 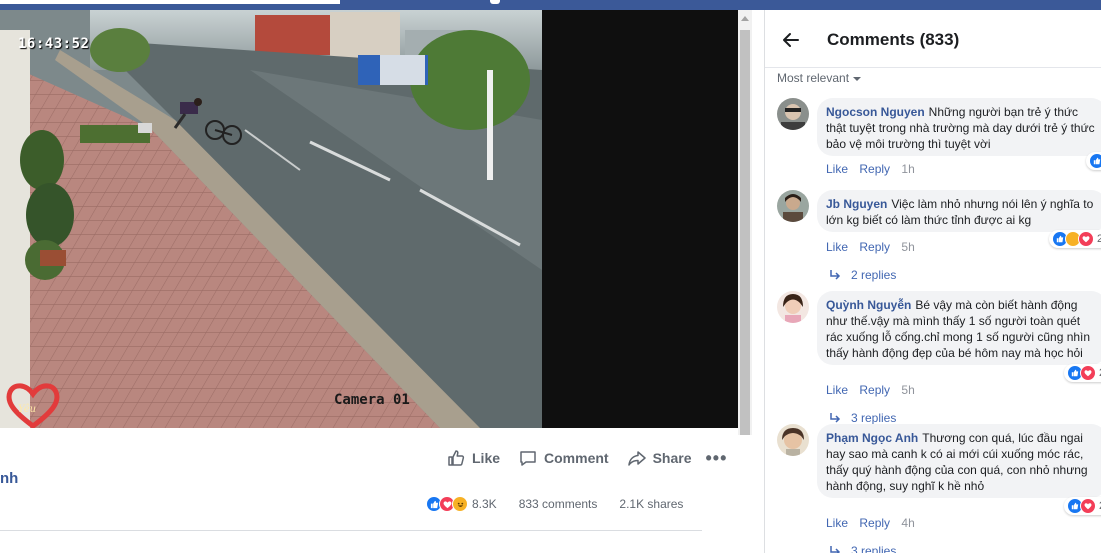 I want to click on post-stats: 8.3K 833 comments 2.1K shares, so click(x=564, y=504).